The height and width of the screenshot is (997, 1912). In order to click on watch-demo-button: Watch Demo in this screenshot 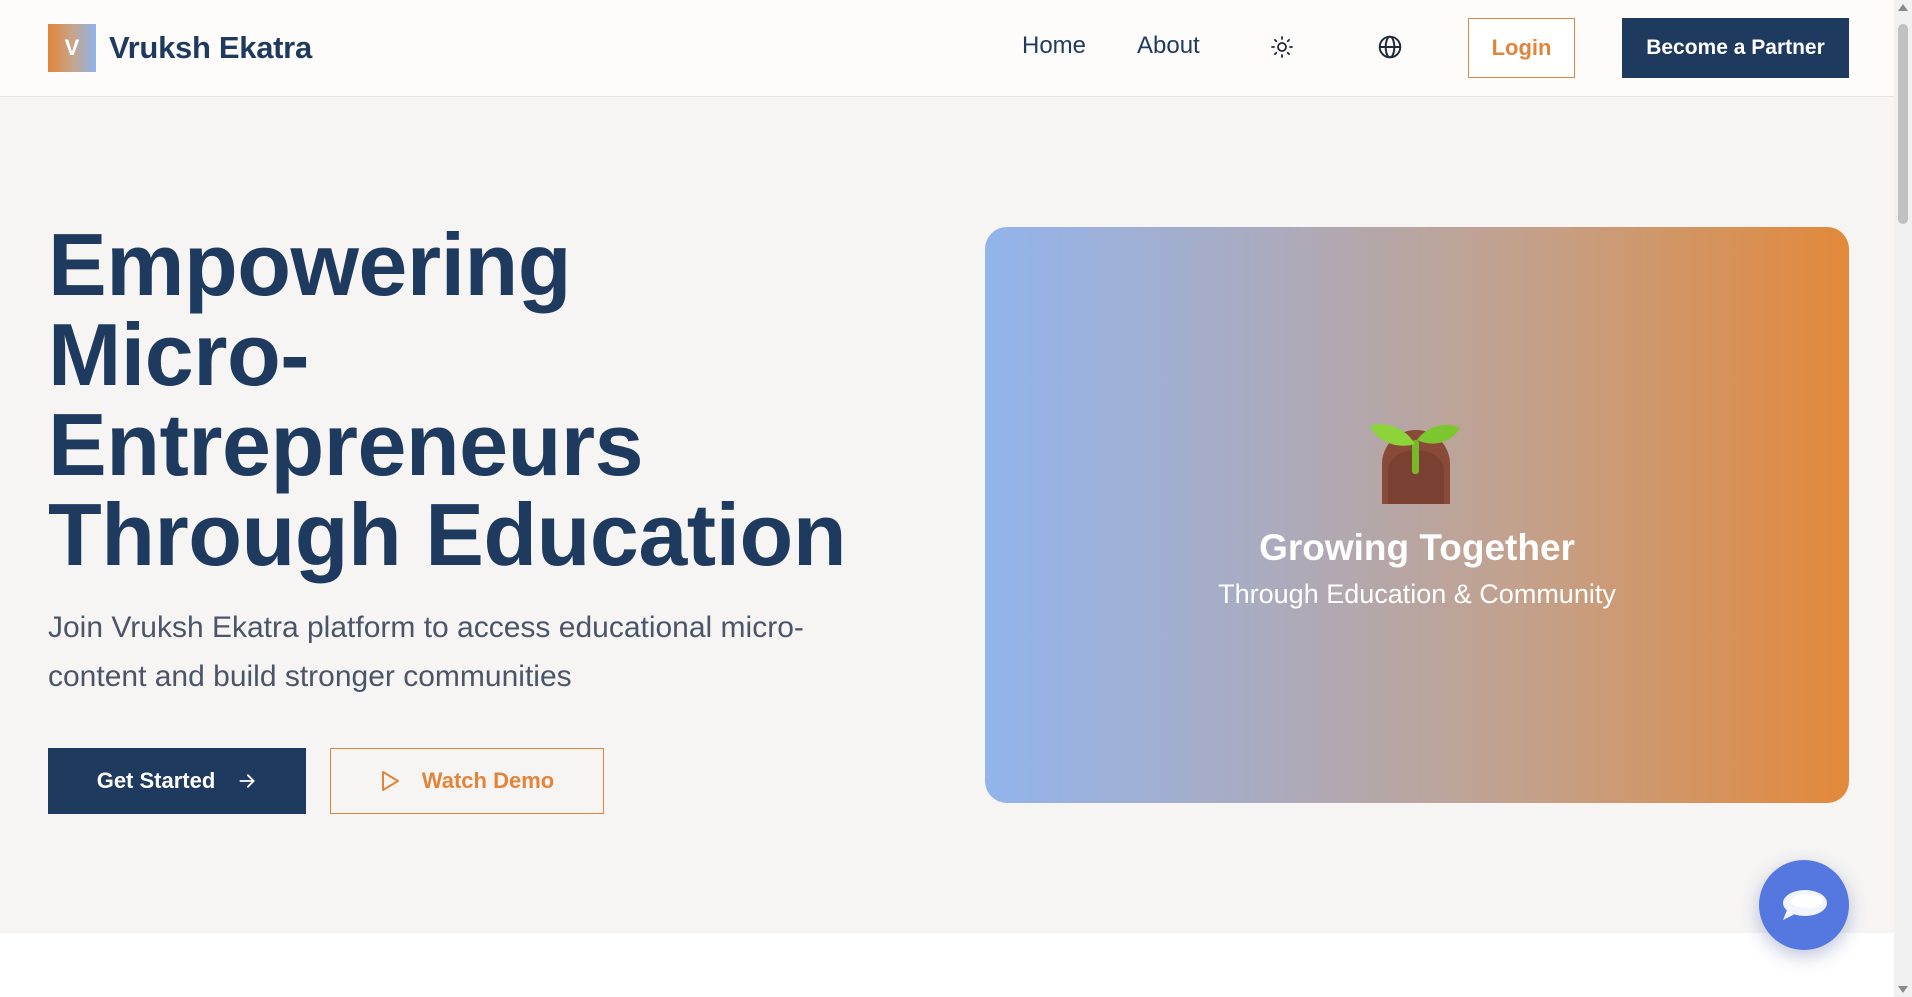, I will do `click(467, 781)`.